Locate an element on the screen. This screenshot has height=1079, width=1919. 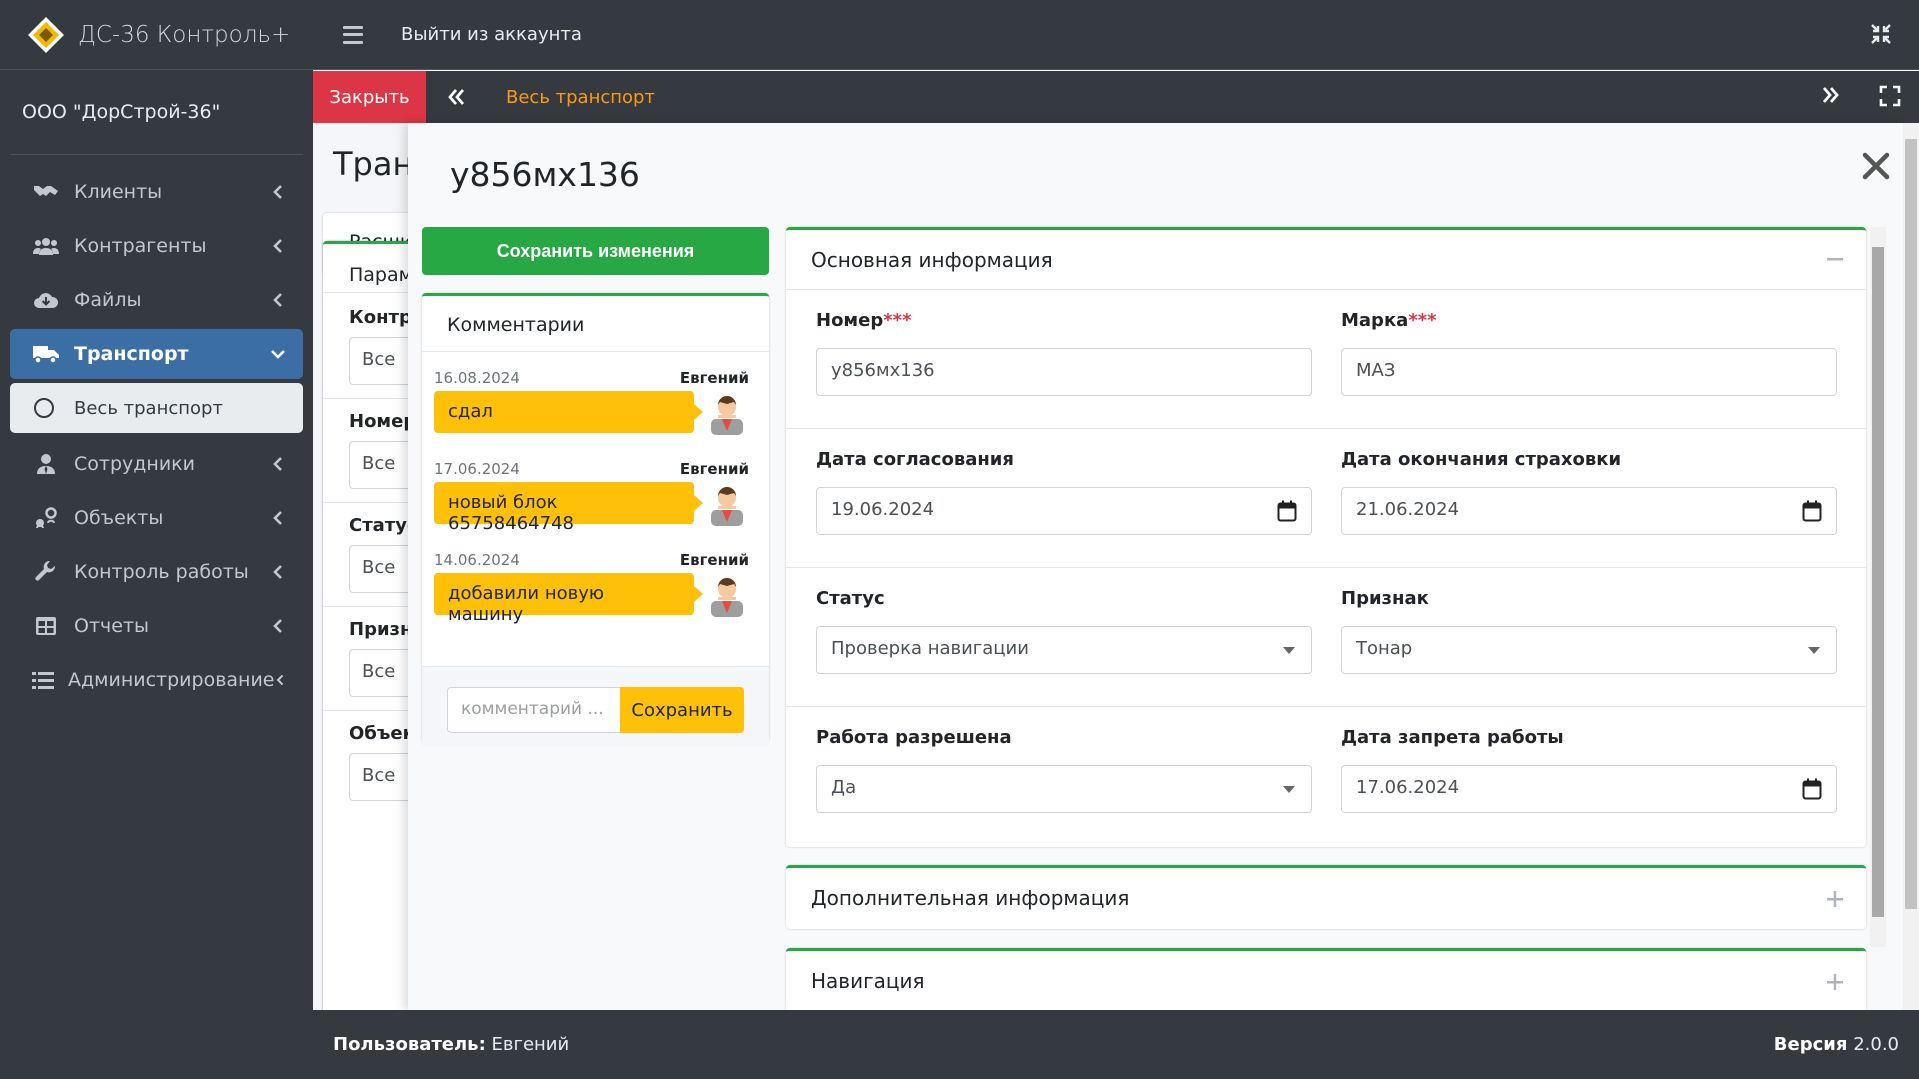
page-title: Тран is located at coordinates (373, 164).